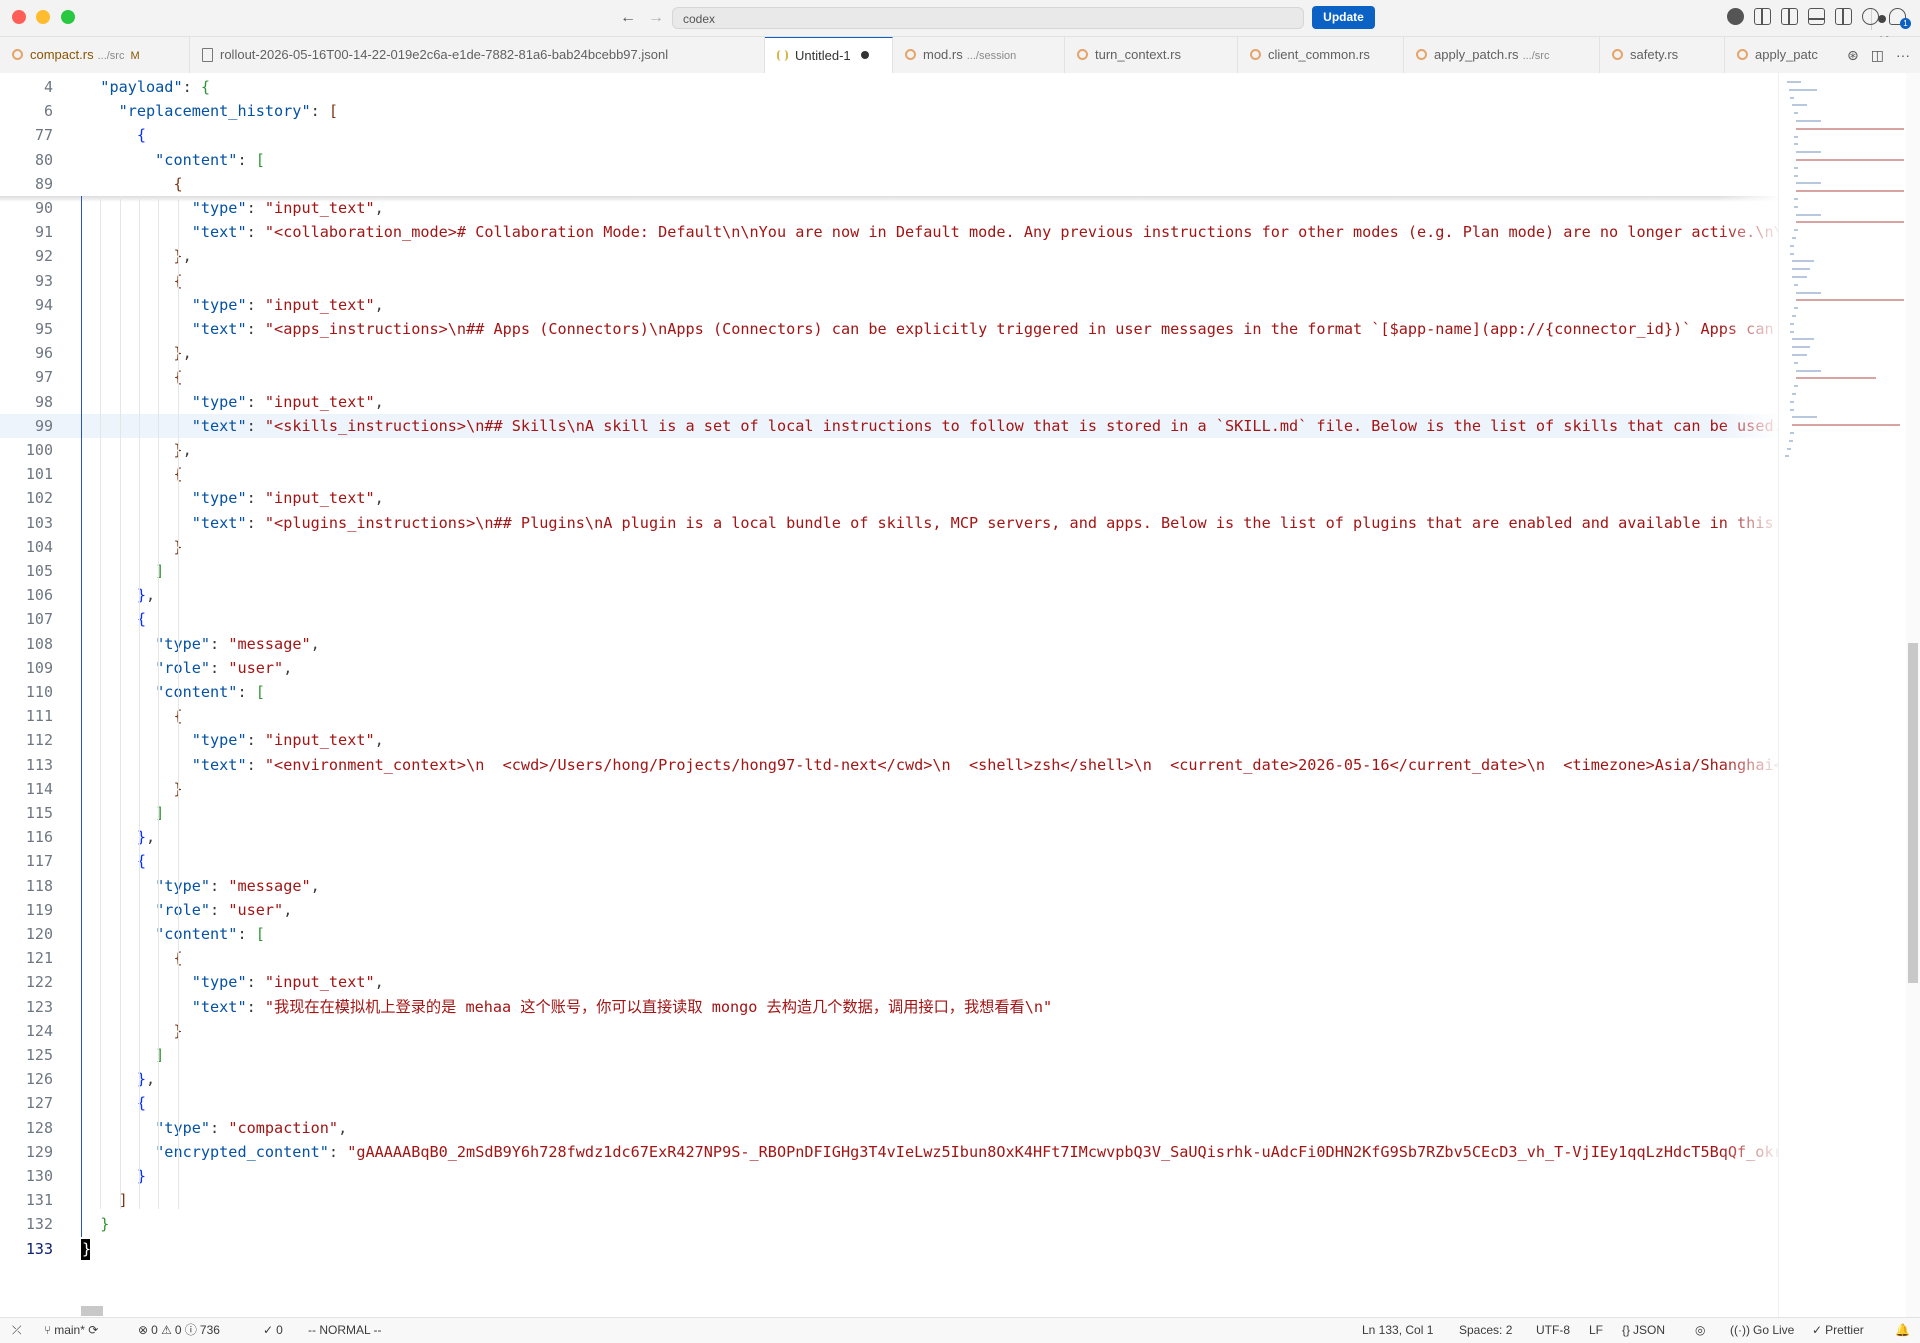  I want to click on copilot-icon, so click(1735, 16).